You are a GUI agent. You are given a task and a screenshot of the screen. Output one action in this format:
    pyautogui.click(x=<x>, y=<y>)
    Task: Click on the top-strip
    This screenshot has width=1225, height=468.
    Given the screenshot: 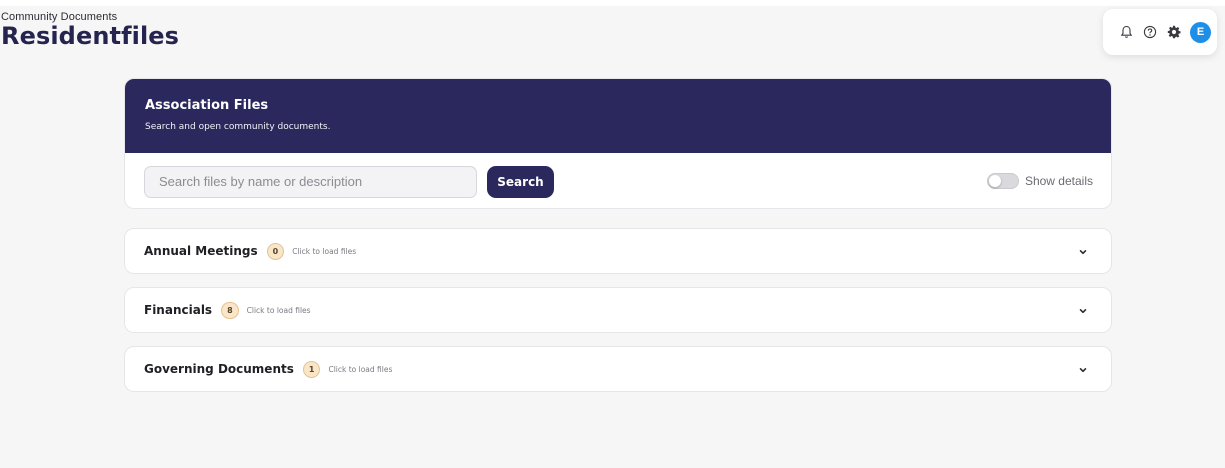 What is the action you would take?
    pyautogui.click(x=612, y=3)
    